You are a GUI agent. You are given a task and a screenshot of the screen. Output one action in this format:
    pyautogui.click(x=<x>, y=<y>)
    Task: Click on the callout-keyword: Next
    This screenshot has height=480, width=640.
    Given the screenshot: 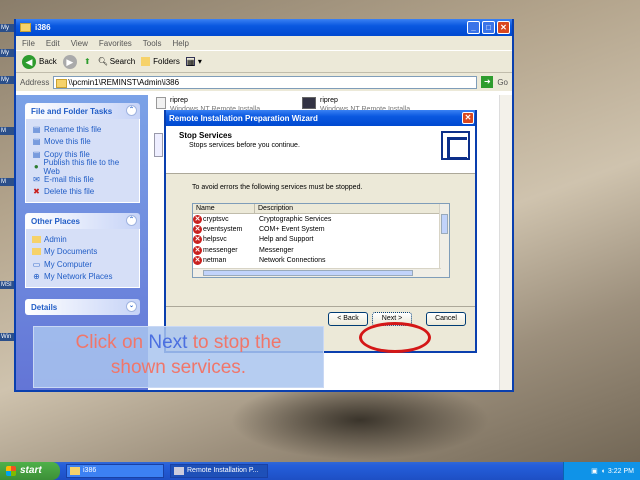 What is the action you would take?
    pyautogui.click(x=168, y=342)
    